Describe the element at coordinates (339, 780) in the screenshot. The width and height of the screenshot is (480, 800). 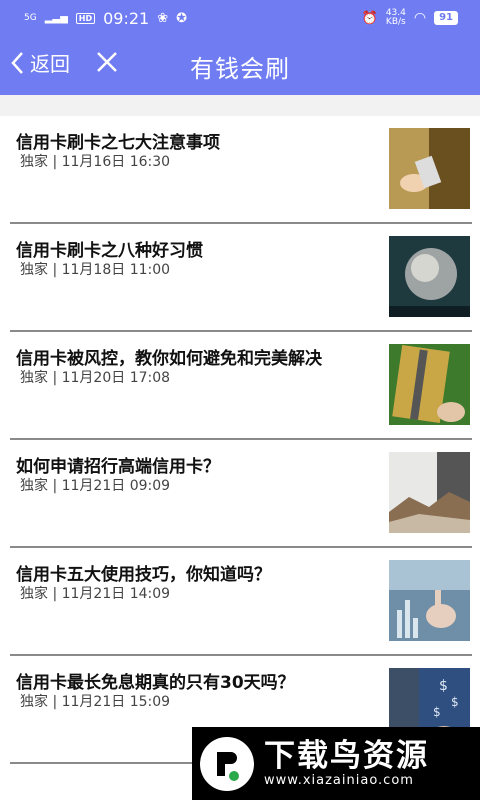
I see `watermark-url: www.xiazainiao.com` at that location.